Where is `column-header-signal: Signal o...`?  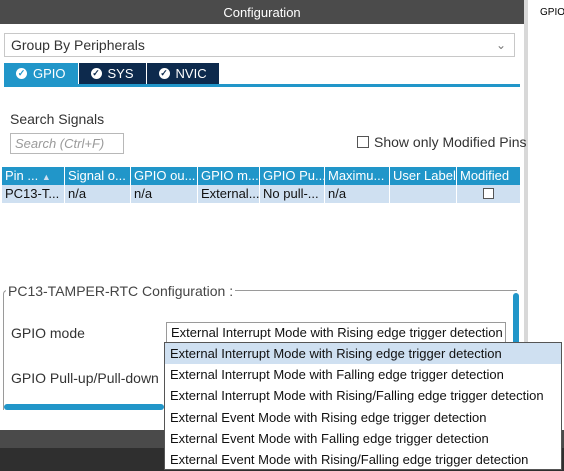 column-header-signal: Signal o... is located at coordinates (98, 176).